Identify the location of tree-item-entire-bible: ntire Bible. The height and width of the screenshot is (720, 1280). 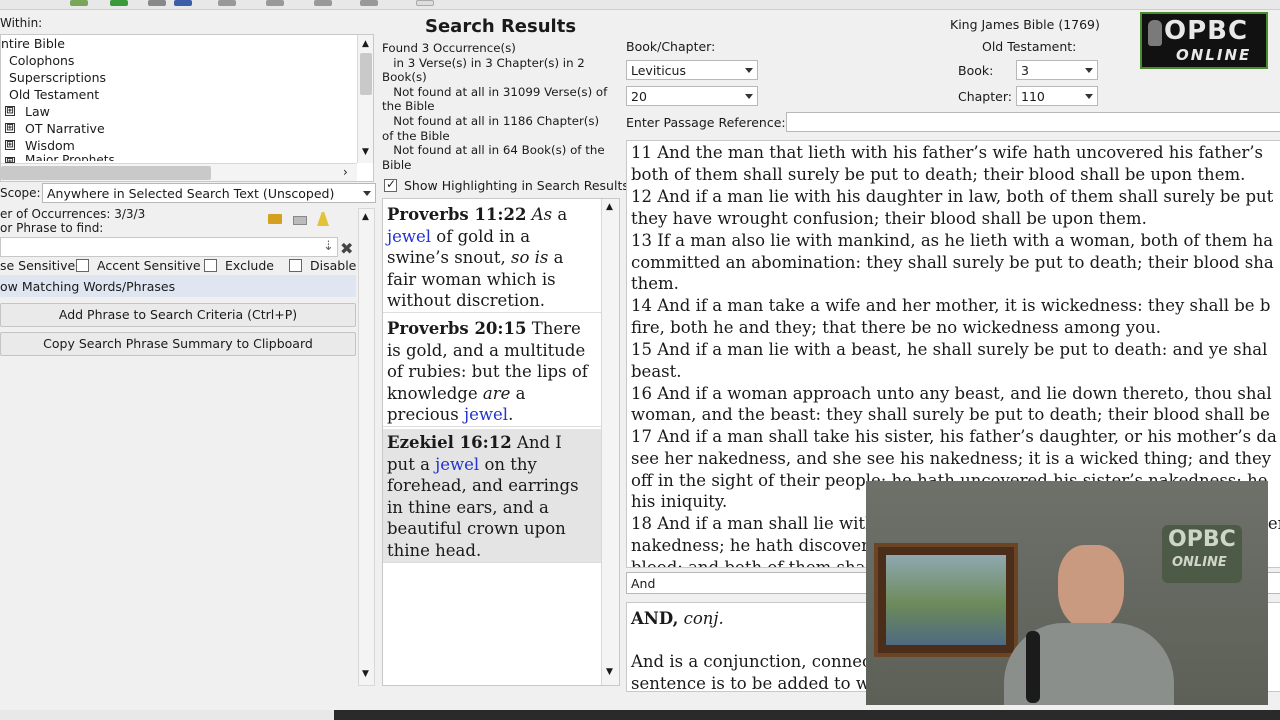
(33, 43).